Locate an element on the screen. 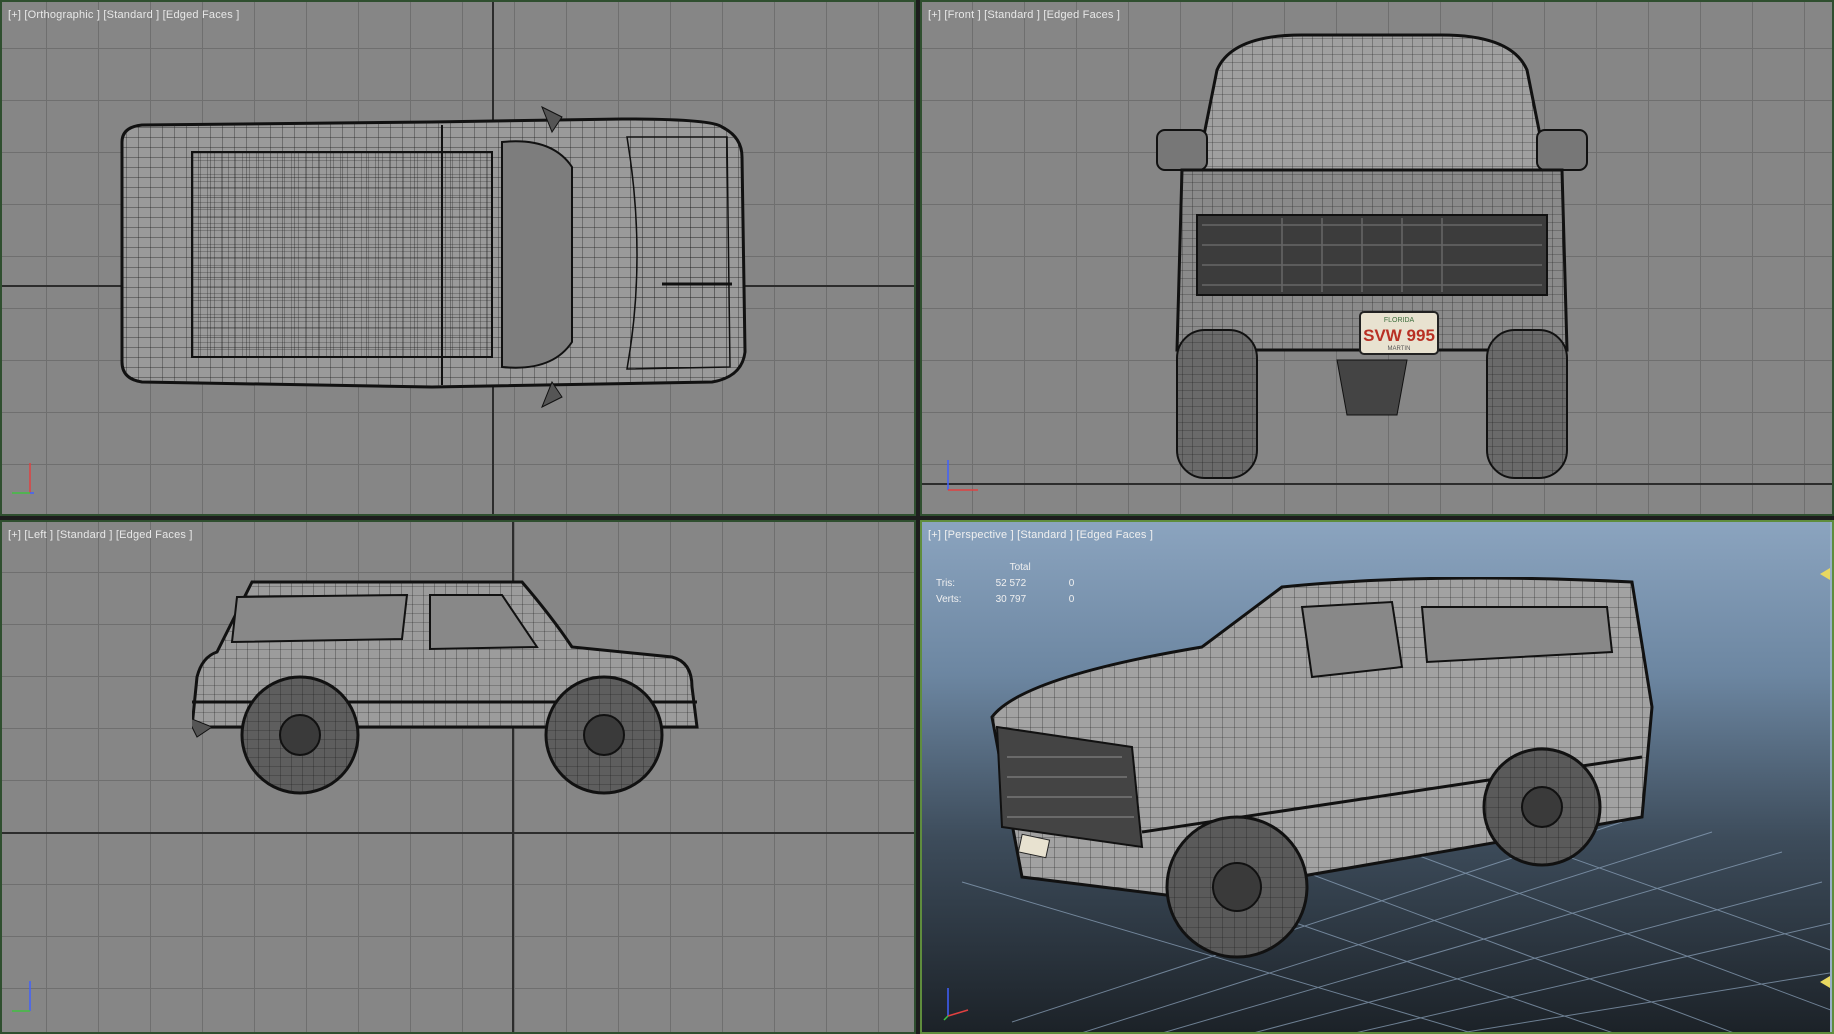 This screenshot has height=1034, width=1834. plate-number: SVW 995 is located at coordinates (1399, 335).